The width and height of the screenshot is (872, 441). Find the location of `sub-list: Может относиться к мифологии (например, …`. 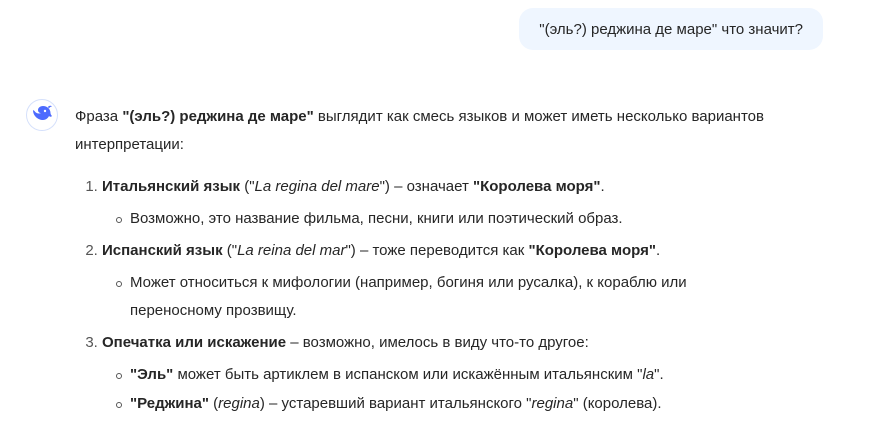

sub-list: Может относиться к мифологии (например, … is located at coordinates (468, 297).